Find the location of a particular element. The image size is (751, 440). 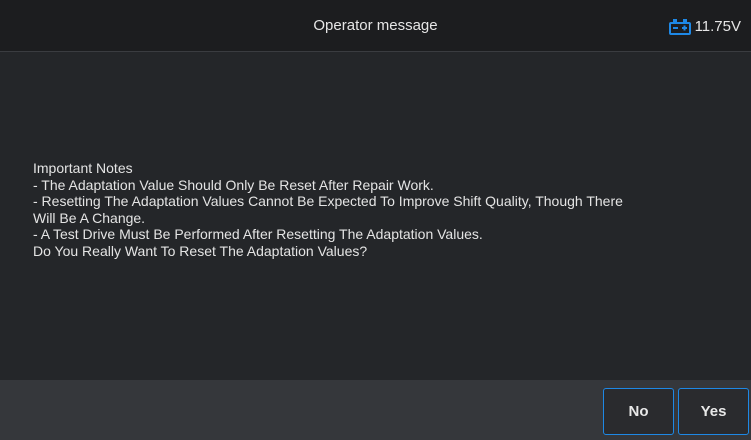

page-title: Operator message is located at coordinates (375, 25).